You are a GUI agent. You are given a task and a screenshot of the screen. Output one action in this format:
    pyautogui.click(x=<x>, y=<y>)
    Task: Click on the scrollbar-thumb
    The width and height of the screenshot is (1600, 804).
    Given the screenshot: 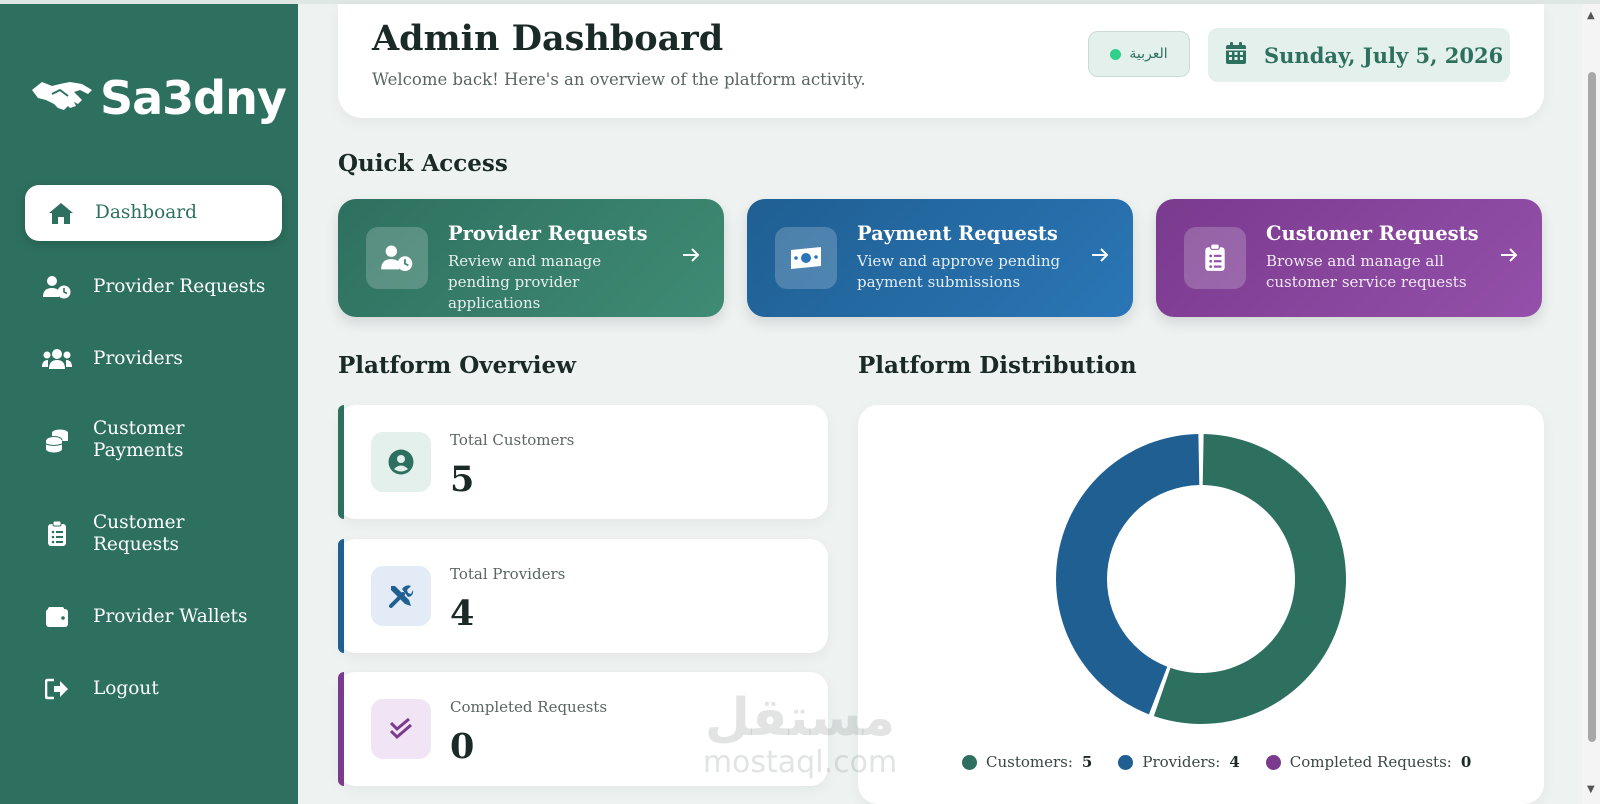 What is the action you would take?
    pyautogui.click(x=1592, y=407)
    